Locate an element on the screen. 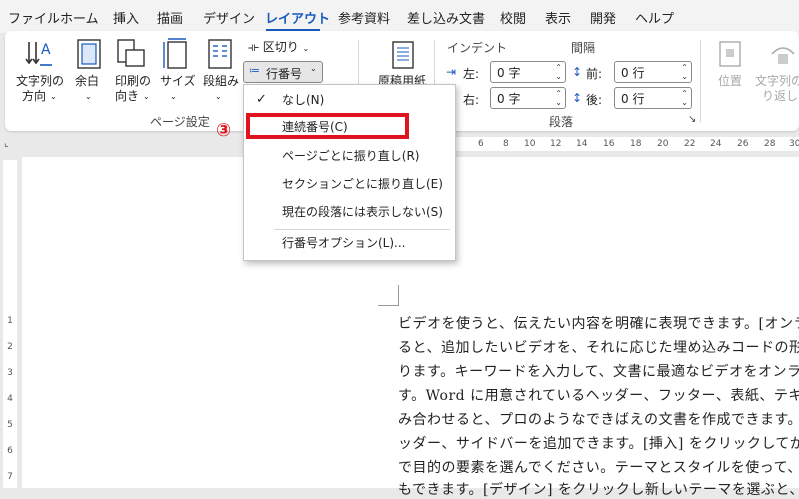 Image resolution: width=799 pixels, height=499 pixels. menu-item-restart-each-section: セクションごとに振り直し(E) is located at coordinates (349, 184).